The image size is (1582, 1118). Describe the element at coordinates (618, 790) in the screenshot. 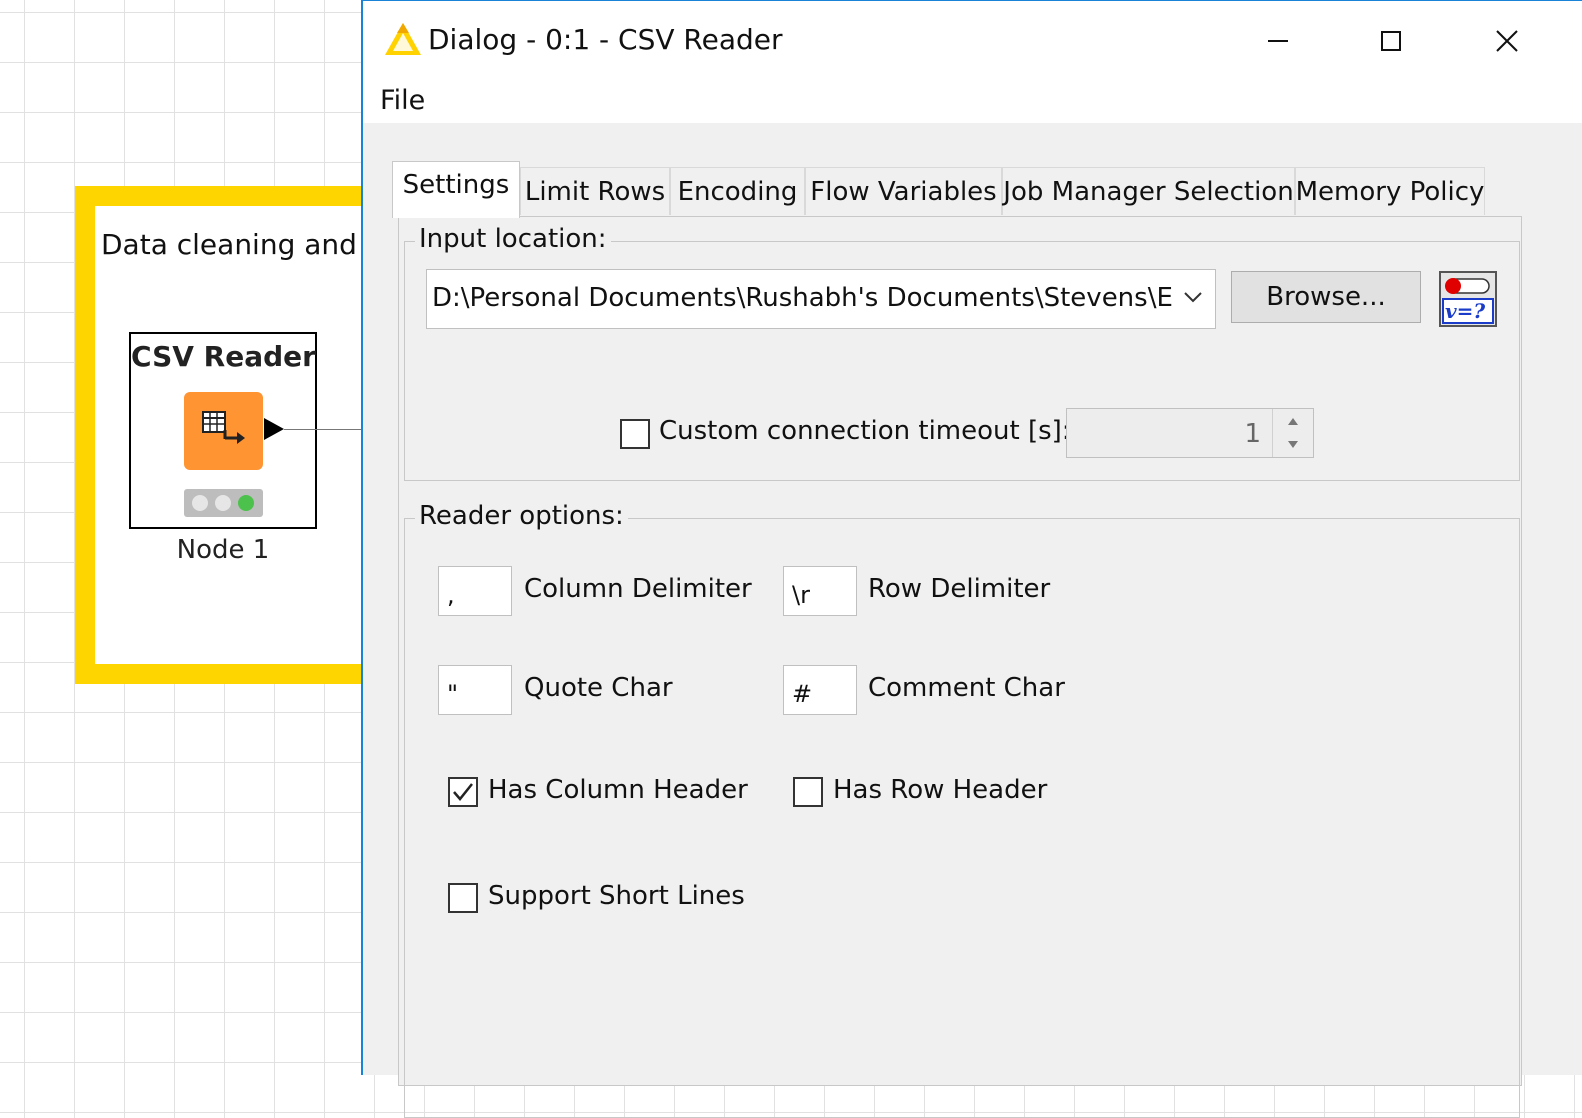

I see `has-column-header-label: Has Column Header` at that location.